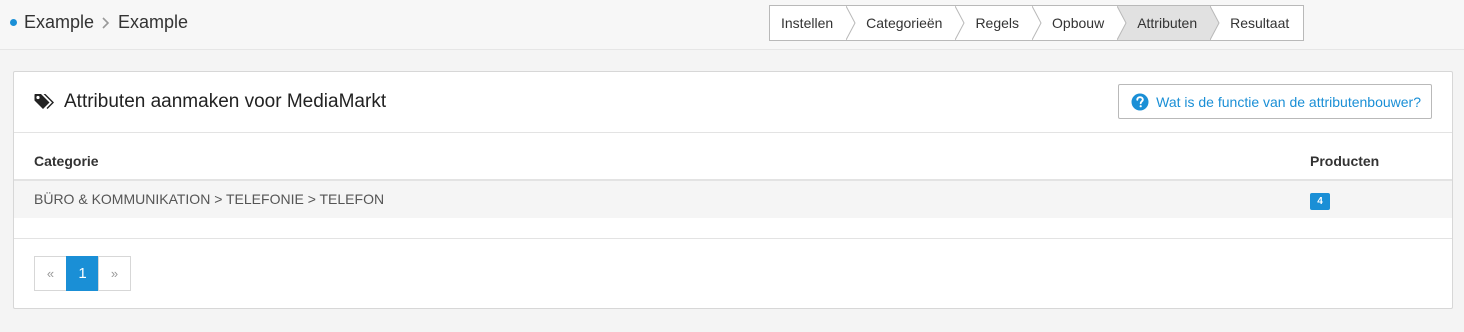 This screenshot has width=1464, height=332. I want to click on panel-title-text: Attributen aanmaken voor MediaMarkt, so click(225, 101).